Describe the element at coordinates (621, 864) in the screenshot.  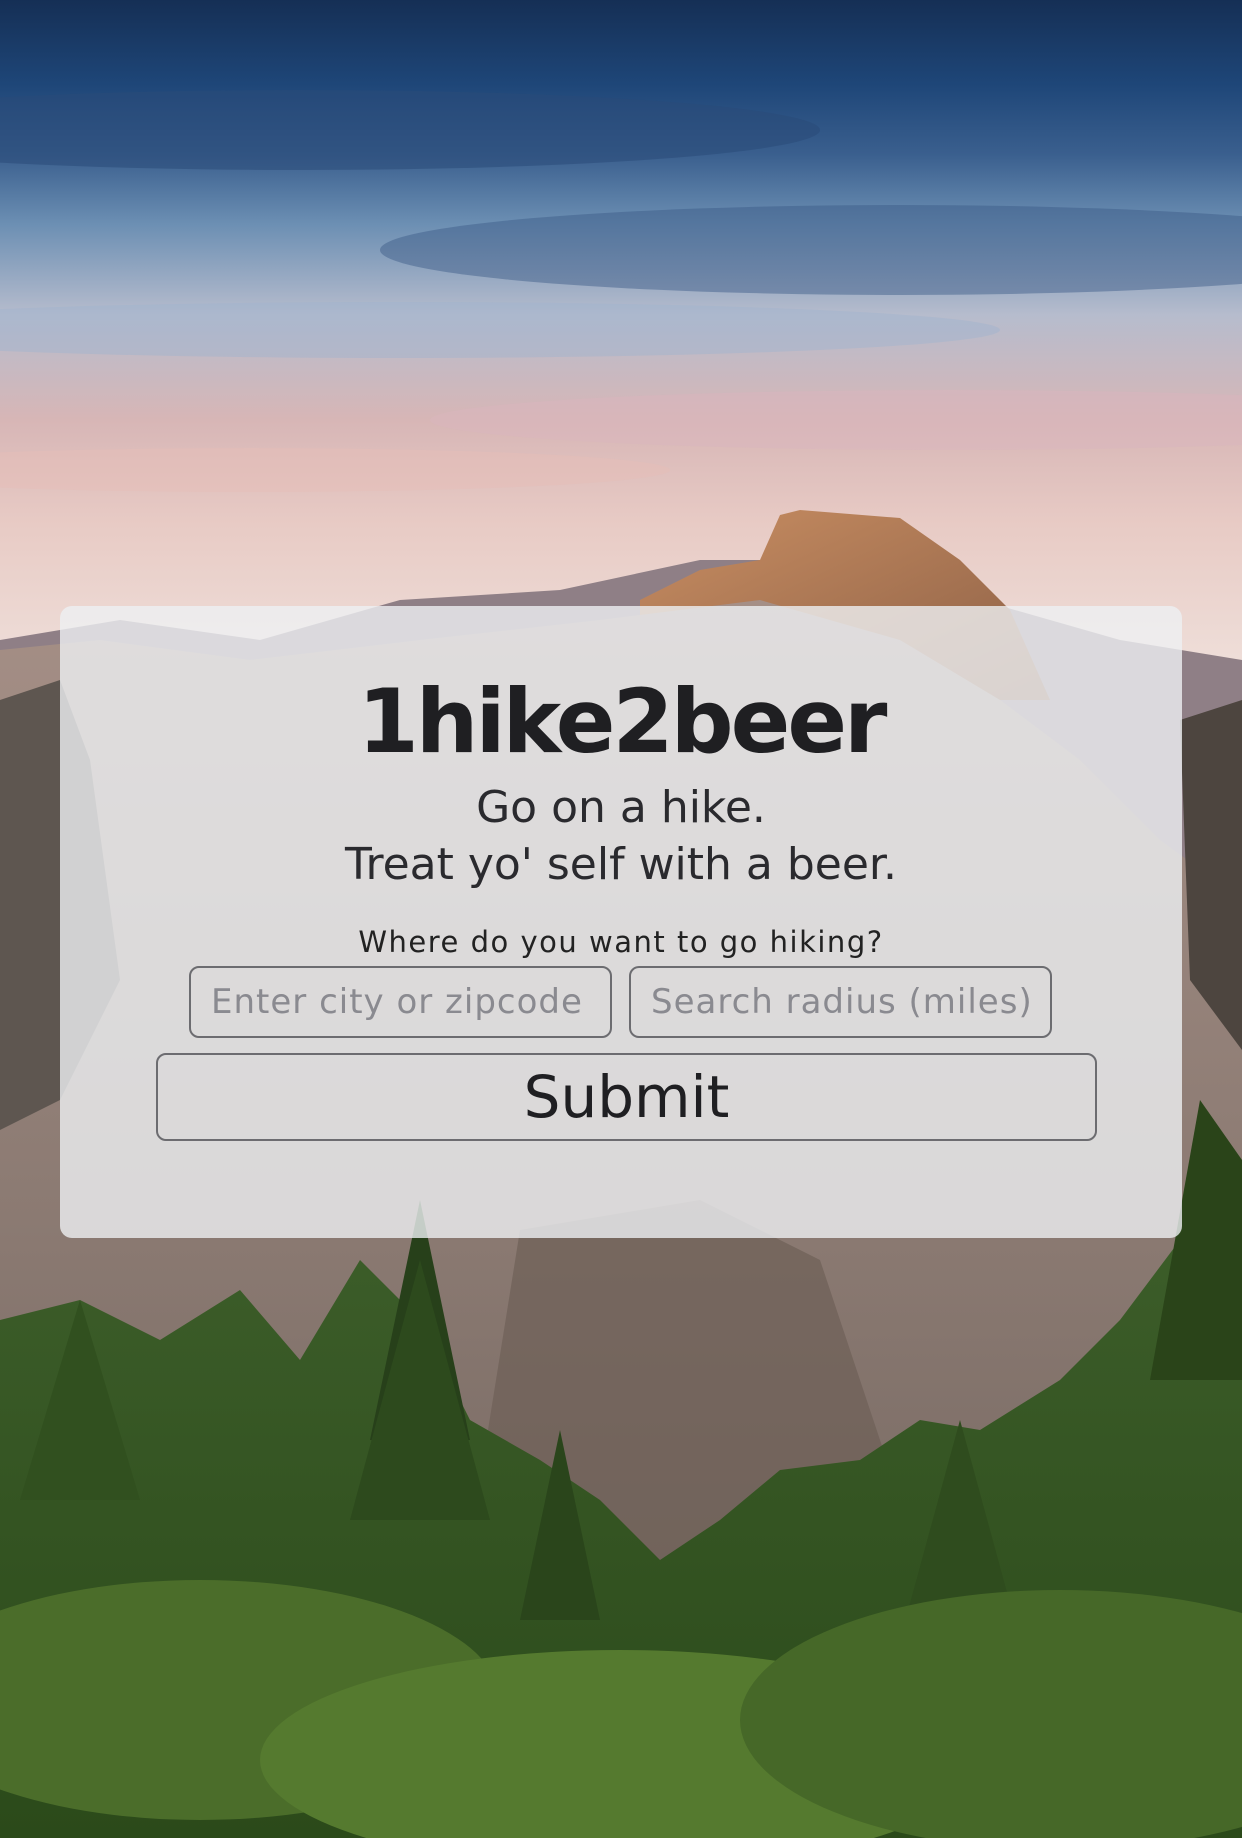
I see `tagline-line-2: Treat yo' self with a beer.` at that location.